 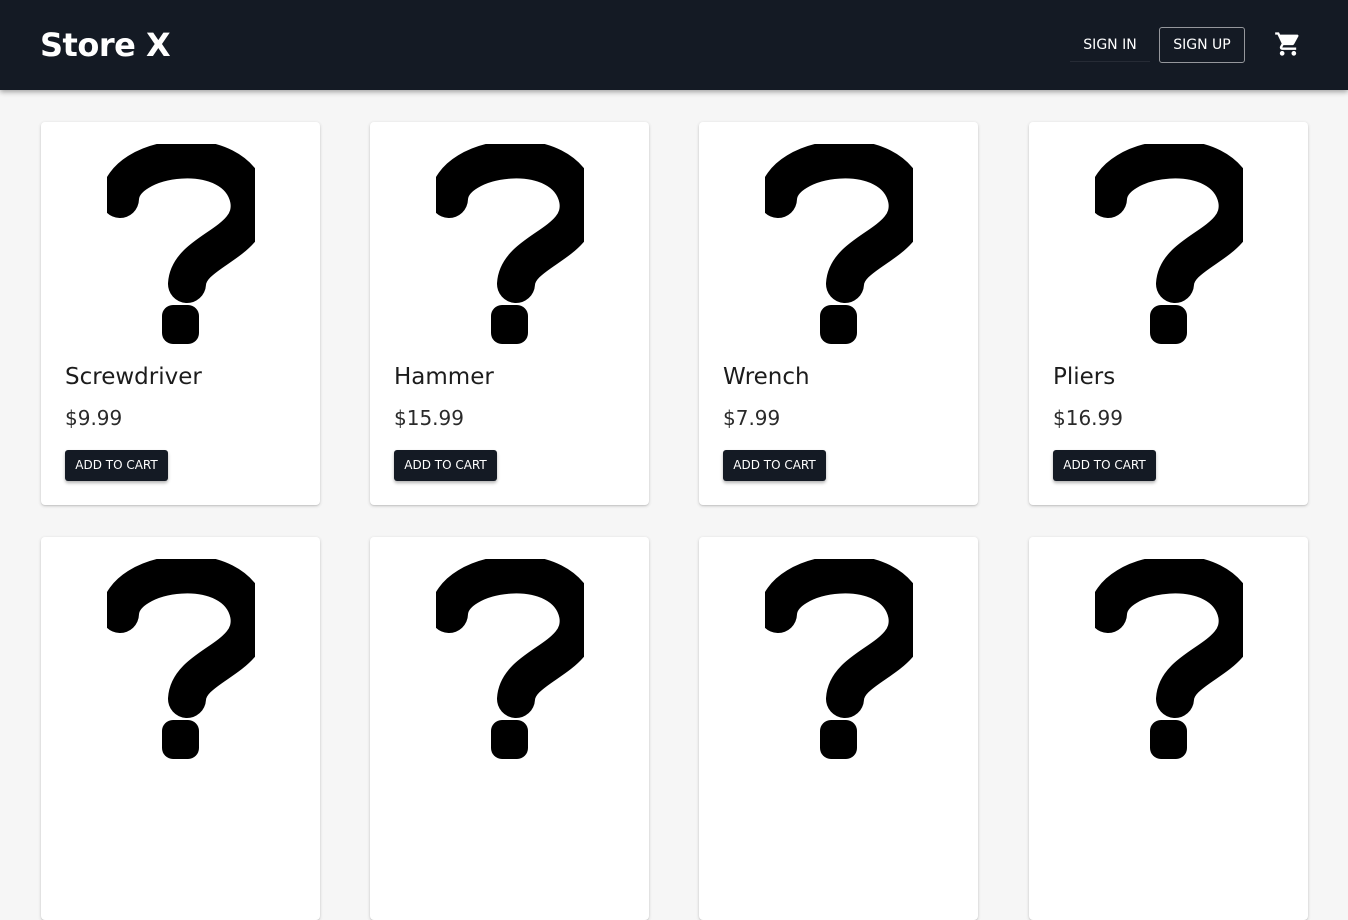 What do you see at coordinates (766, 377) in the screenshot?
I see `product-name: Wrench` at bounding box center [766, 377].